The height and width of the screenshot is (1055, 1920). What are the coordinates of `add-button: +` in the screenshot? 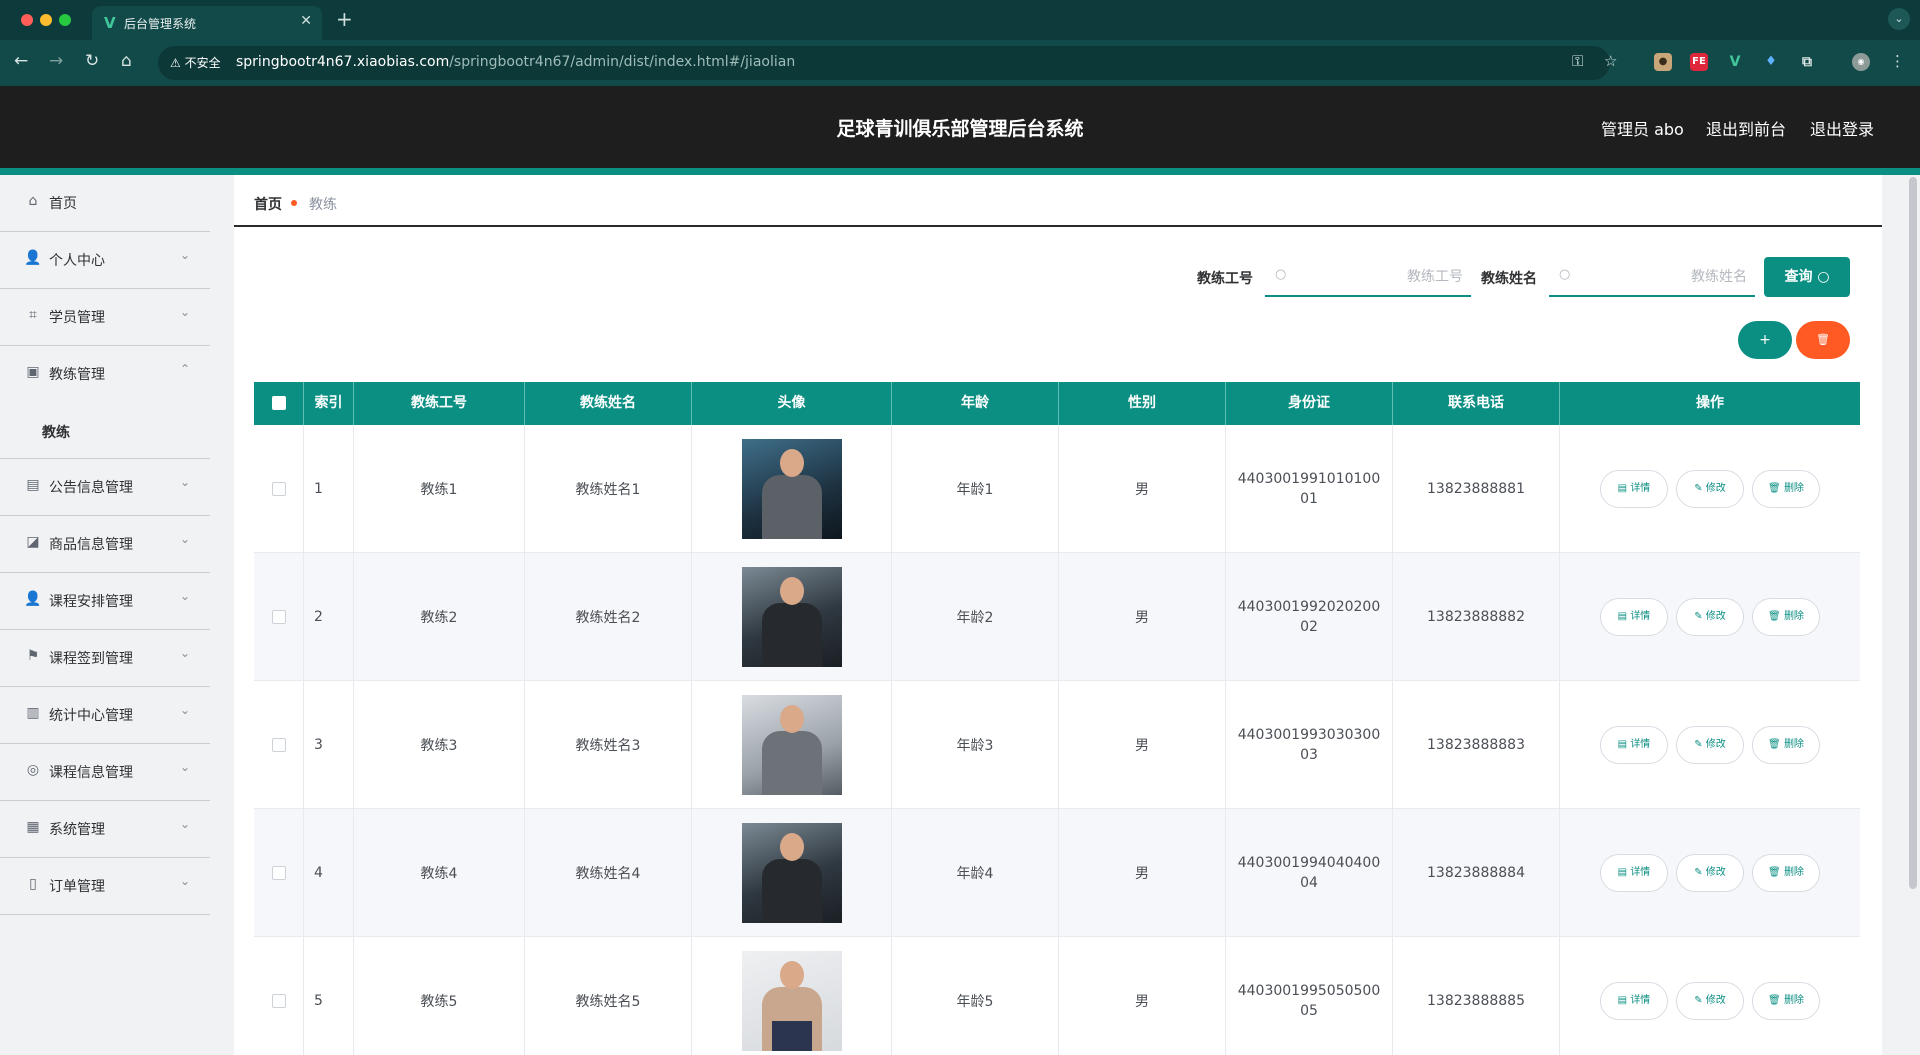 It's located at (1765, 340).